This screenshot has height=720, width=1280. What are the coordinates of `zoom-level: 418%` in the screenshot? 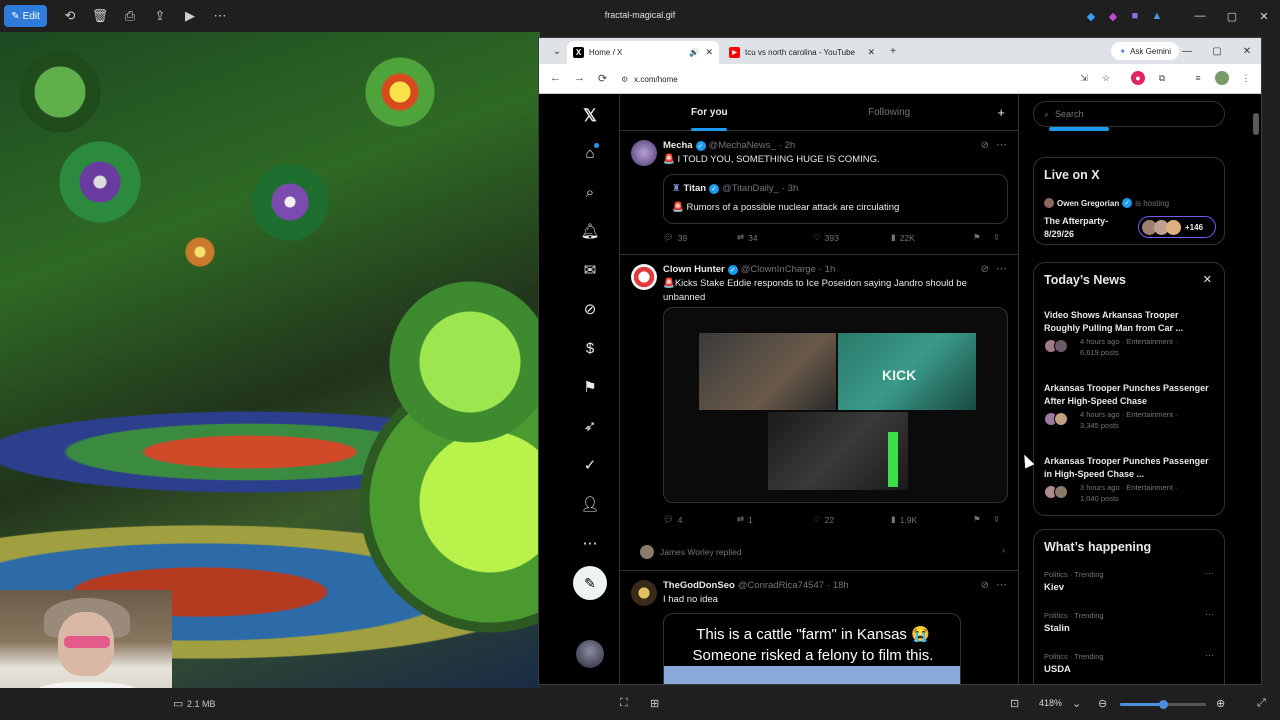 It's located at (1050, 703).